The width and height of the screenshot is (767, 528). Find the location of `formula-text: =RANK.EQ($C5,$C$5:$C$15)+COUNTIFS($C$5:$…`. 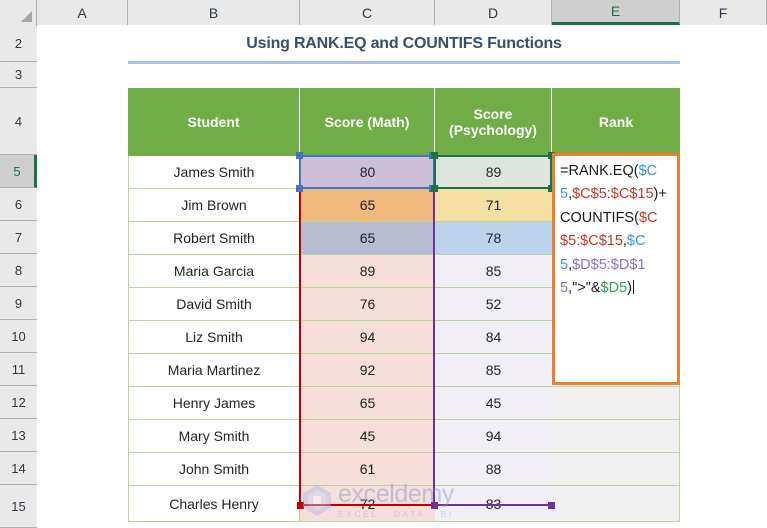

formula-text: =RANK.EQ($C5,$C$5:$C$15)+COUNTIFS($C$5:$… is located at coordinates (613, 230).